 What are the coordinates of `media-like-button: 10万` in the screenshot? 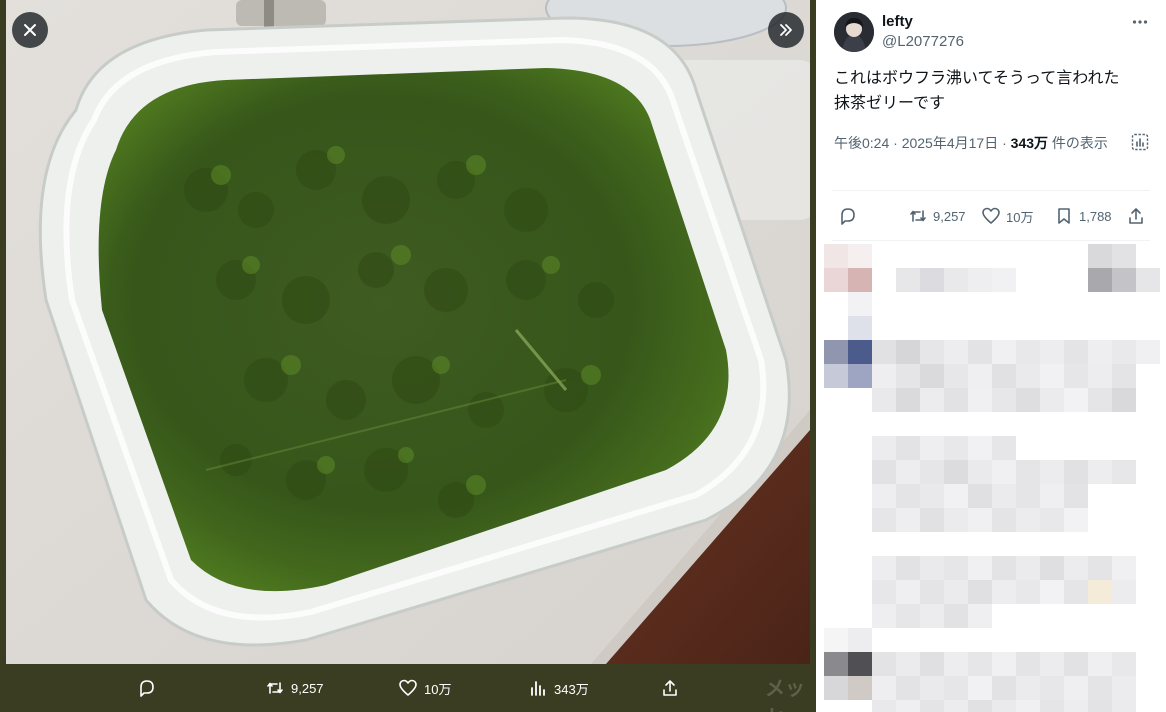 It's located at (424, 688).